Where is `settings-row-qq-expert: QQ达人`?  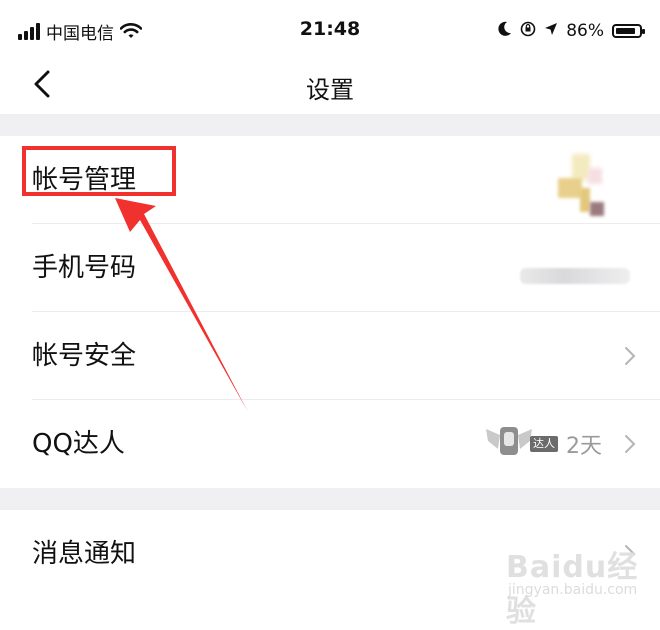 settings-row-qq-expert: QQ达人 is located at coordinates (330, 444).